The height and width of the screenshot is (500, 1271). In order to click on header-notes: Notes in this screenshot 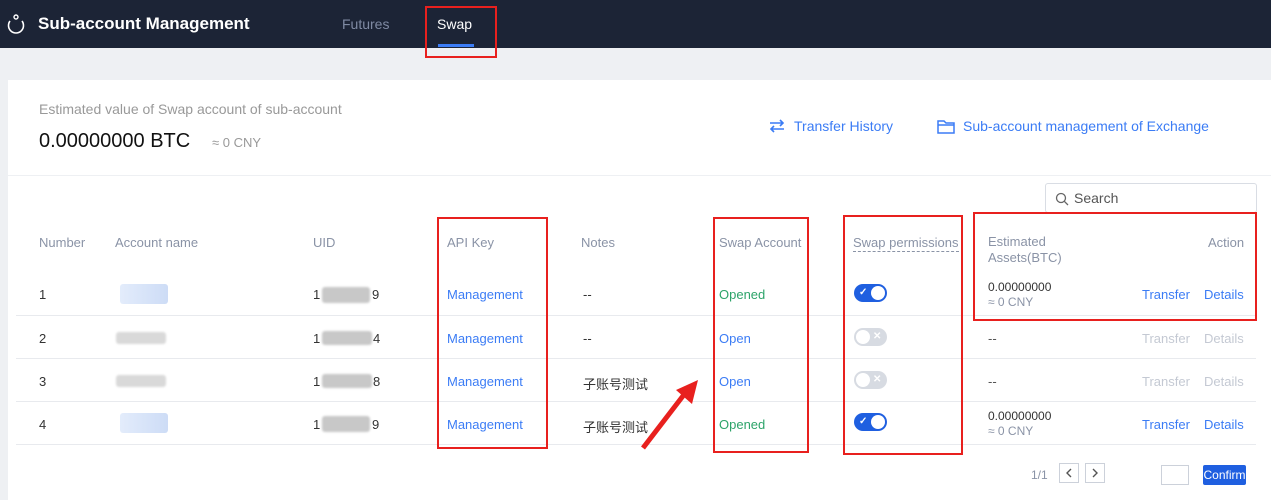, I will do `click(598, 242)`.